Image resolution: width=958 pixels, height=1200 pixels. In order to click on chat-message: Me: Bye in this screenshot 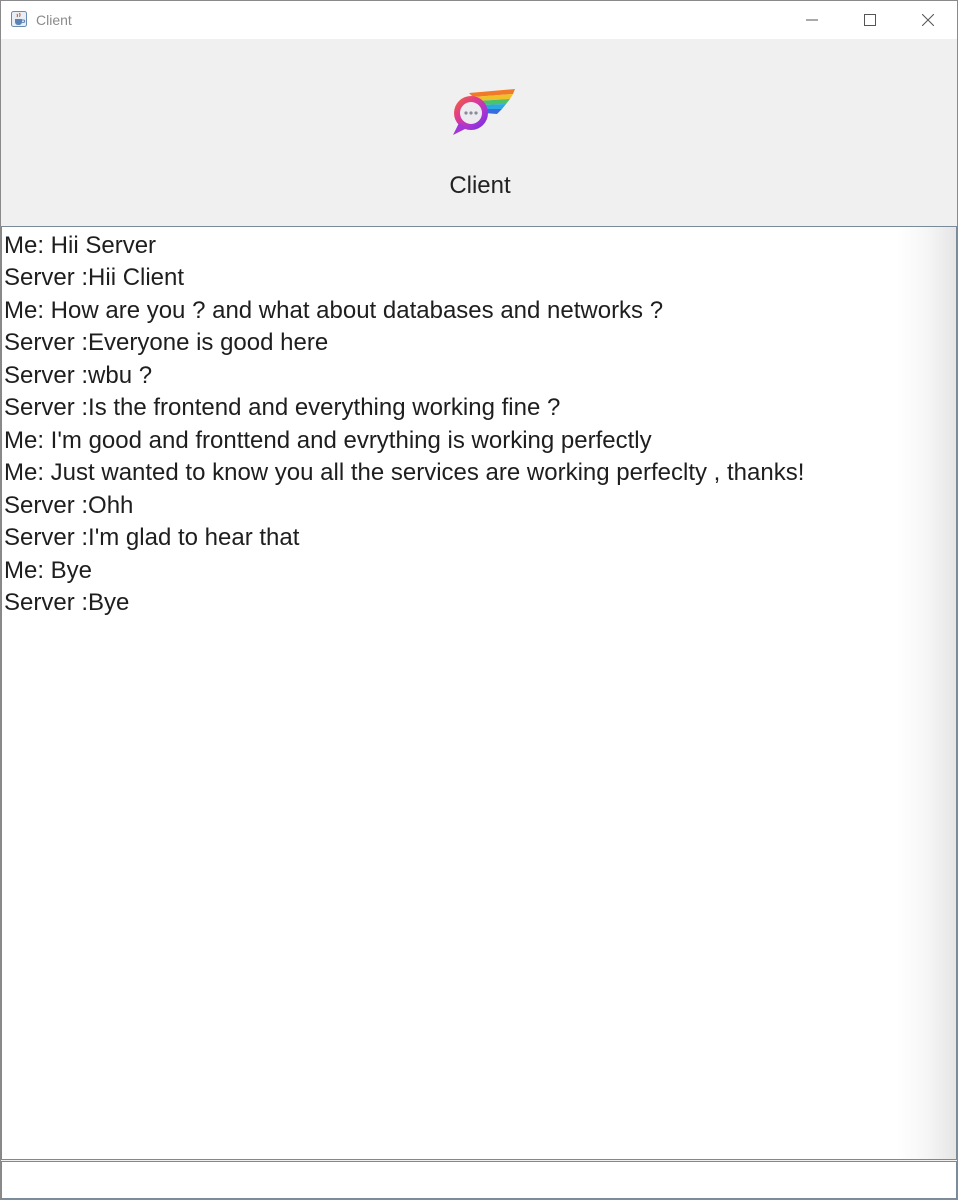, I will do `click(48, 570)`.